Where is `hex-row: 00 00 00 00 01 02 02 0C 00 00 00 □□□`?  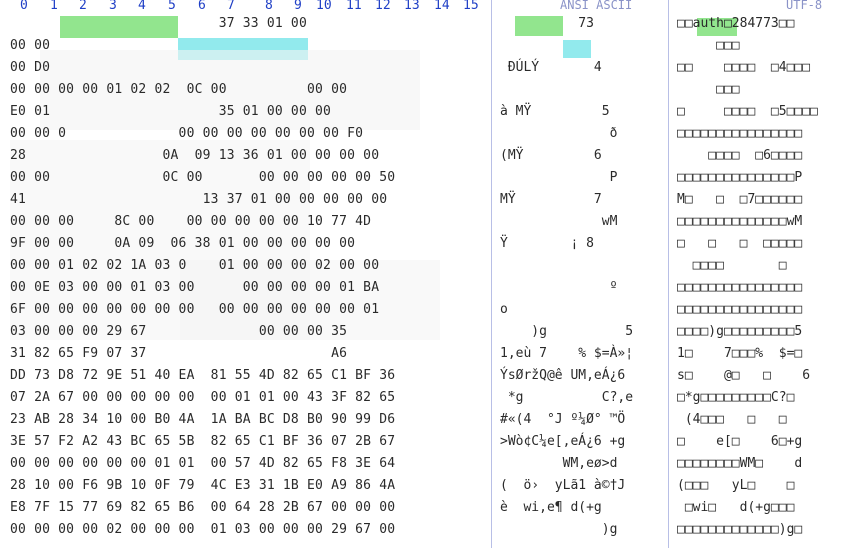 hex-row: 00 00 00 00 01 02 02 0C 00 00 00 □□□ is located at coordinates (432, 93).